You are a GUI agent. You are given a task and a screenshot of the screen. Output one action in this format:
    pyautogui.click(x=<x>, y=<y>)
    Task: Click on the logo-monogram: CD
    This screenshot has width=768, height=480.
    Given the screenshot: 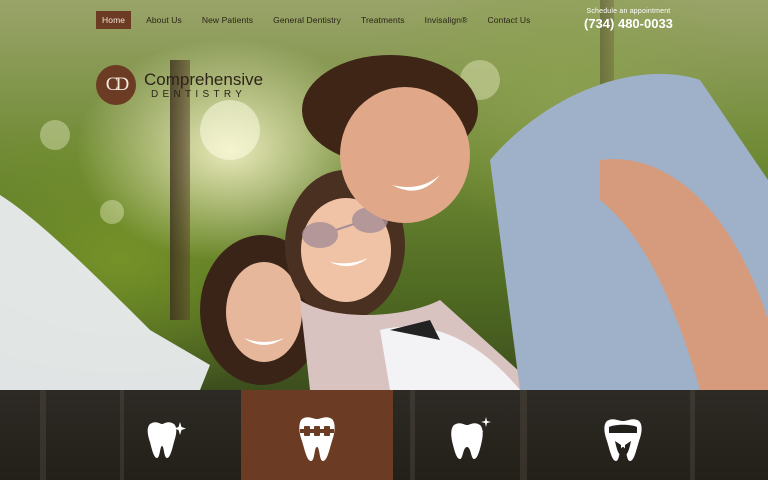 What is the action you would take?
    pyautogui.click(x=116, y=85)
    